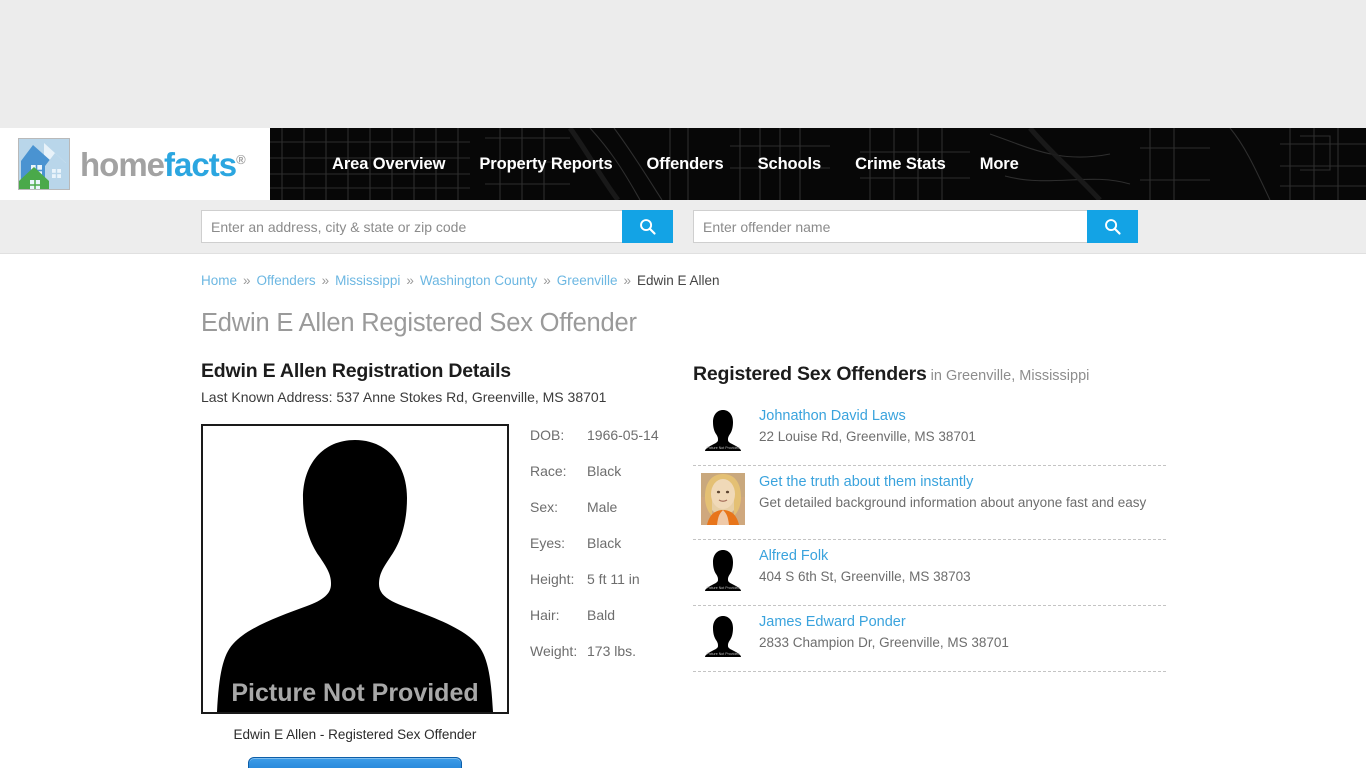 The image size is (1366, 768). Describe the element at coordinates (355, 734) in the screenshot. I see `photo-caption: Edwin E Allen - Registered Sex Offender` at that location.